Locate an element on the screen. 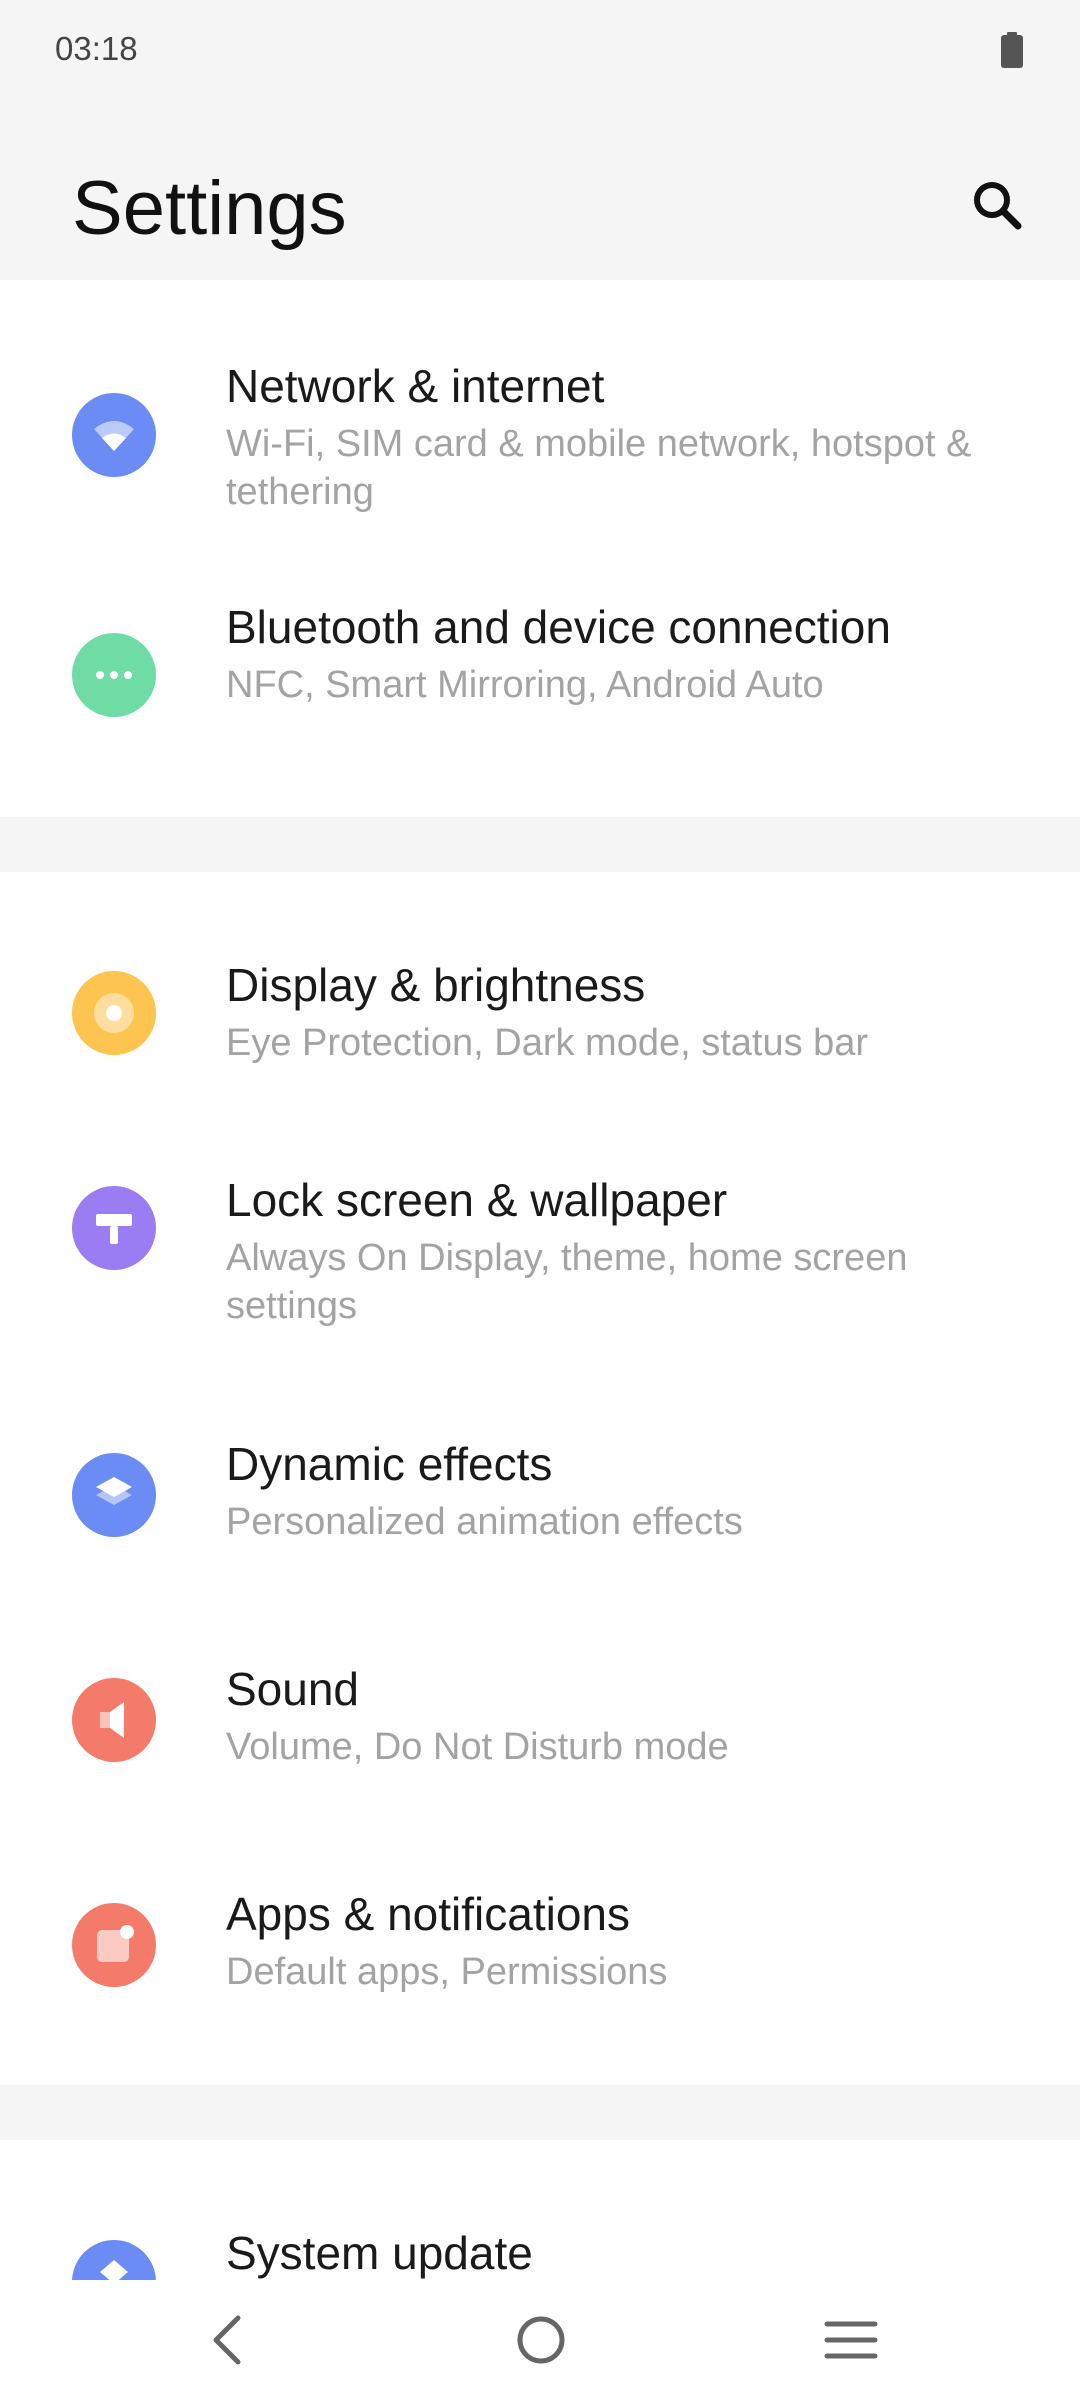  settings-item-subtitle: Volume, Do Not Disturb mode is located at coordinates (477, 1747).